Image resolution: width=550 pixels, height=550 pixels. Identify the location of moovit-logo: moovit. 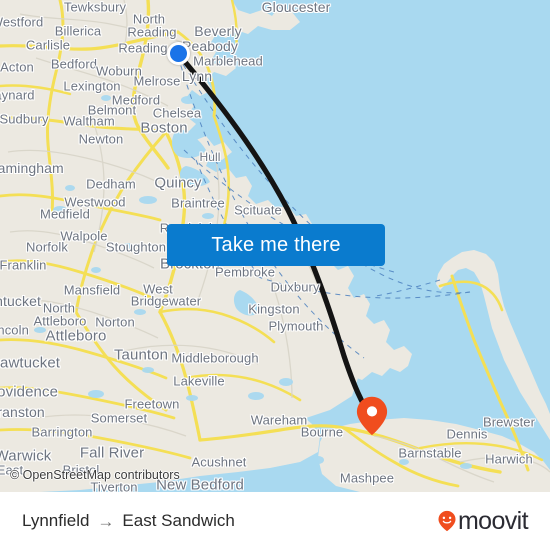
(483, 521).